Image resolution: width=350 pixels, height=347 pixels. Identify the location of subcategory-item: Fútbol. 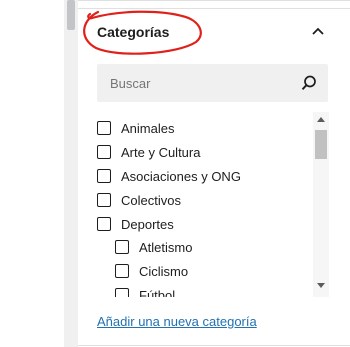
(145, 291).